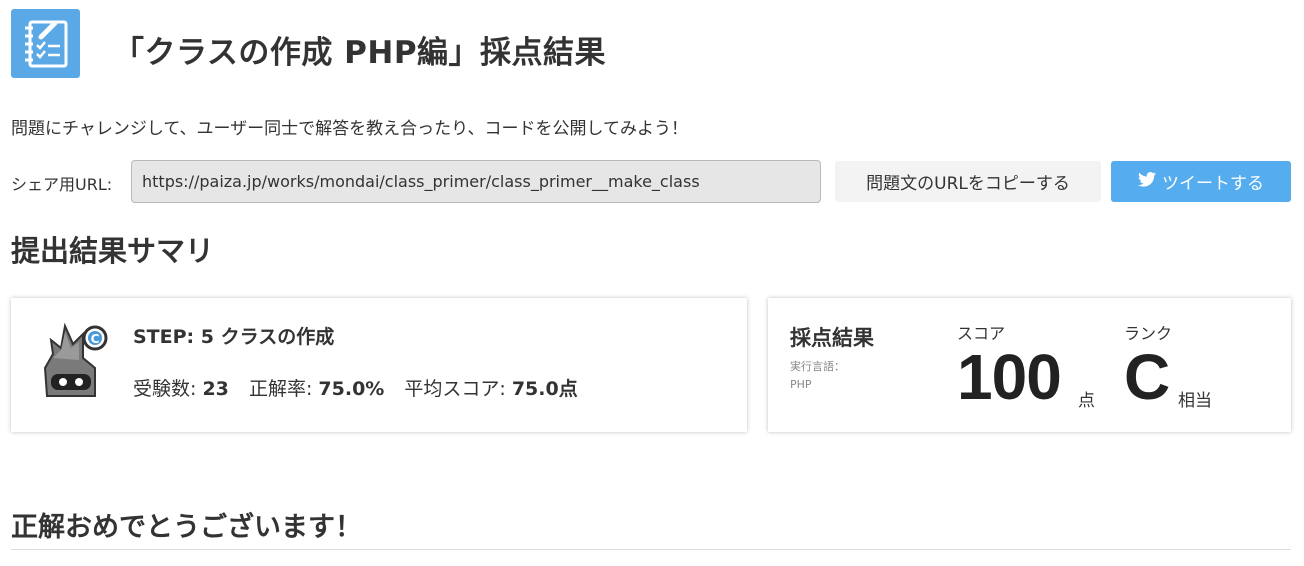 The height and width of the screenshot is (566, 1304). I want to click on tweet-button: ツイートする, so click(1201, 181).